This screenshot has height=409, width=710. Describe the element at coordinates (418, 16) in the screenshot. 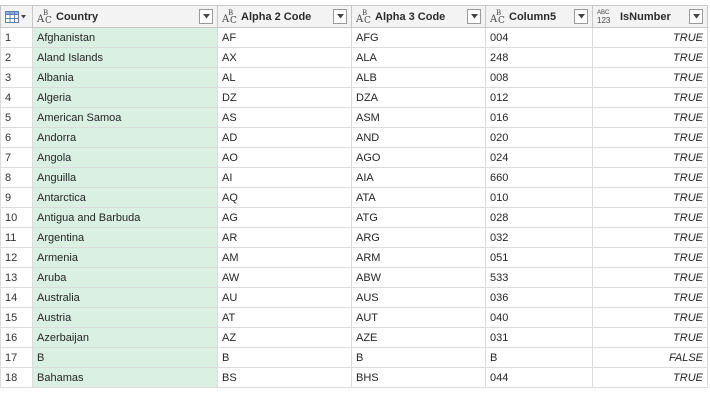

I see `column-header-alpha3: ABC Alpha 3 Code` at that location.